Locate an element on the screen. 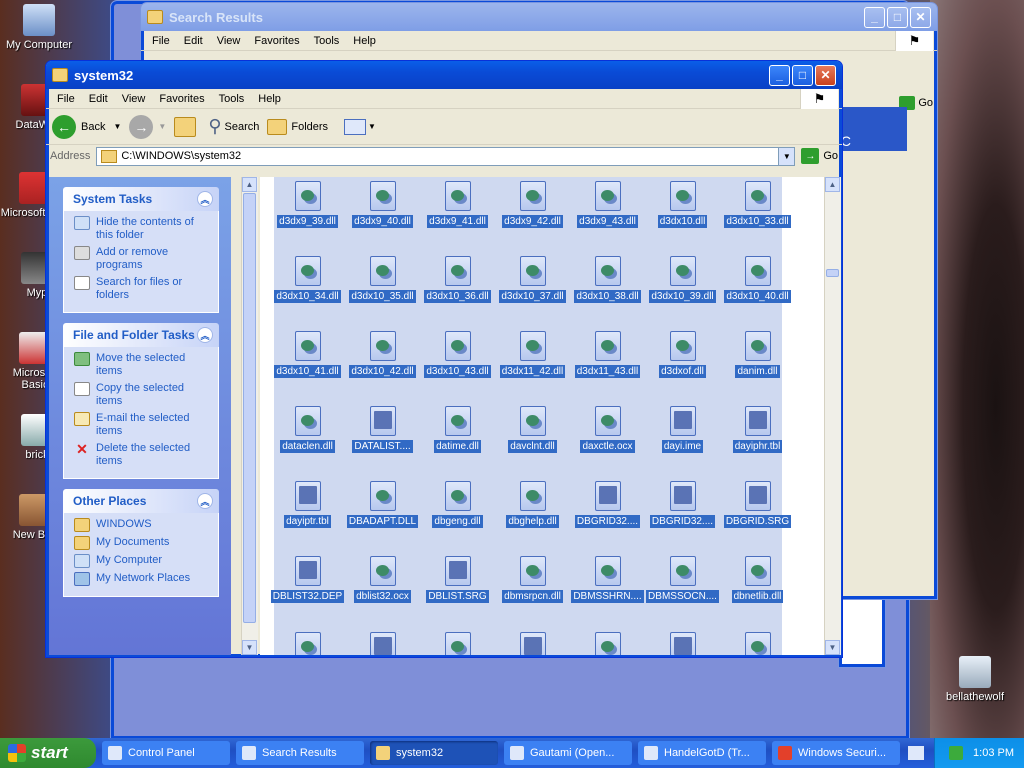 This screenshot has width=1024, height=768. search-button: ⚲ Search is located at coordinates (233, 126).